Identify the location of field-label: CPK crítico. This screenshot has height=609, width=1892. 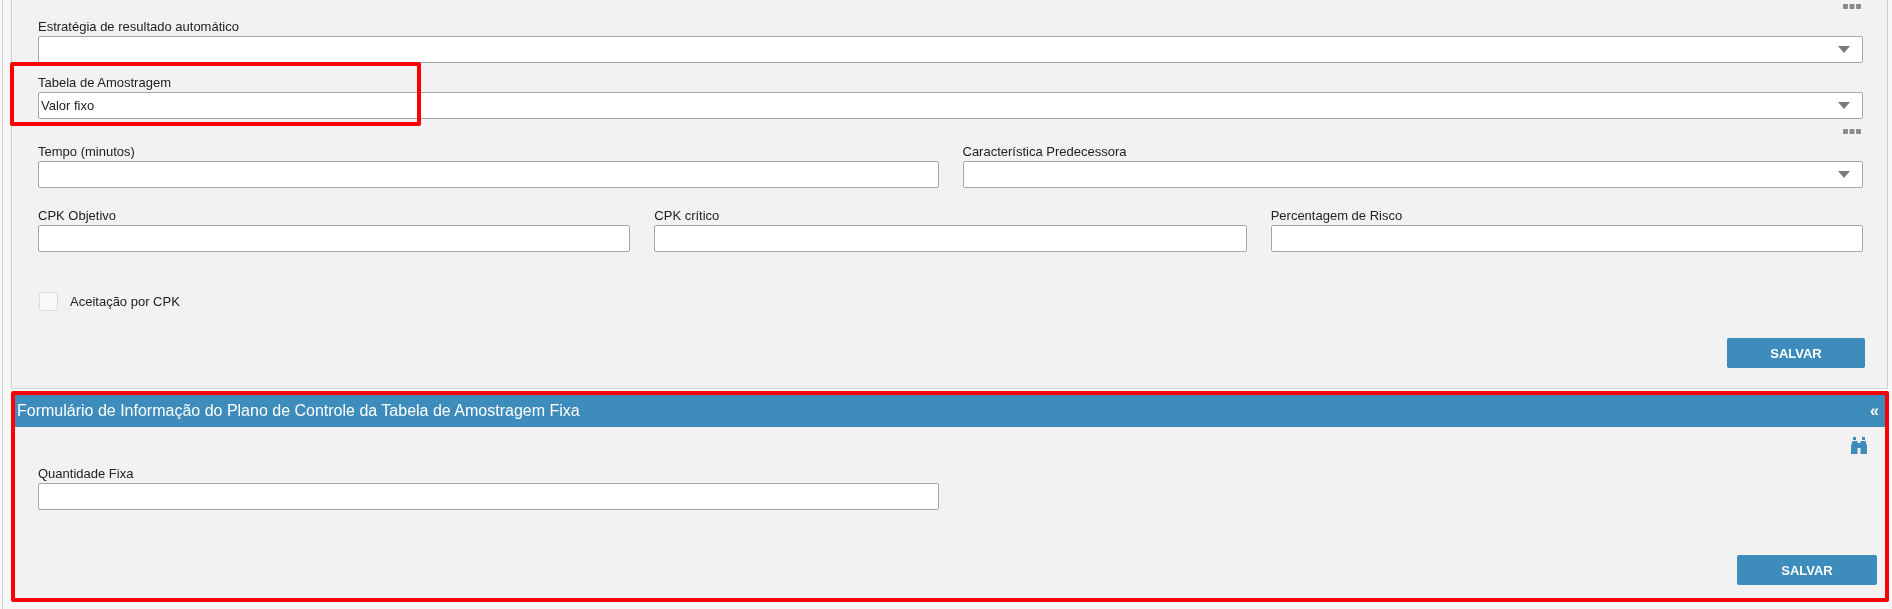
(687, 216).